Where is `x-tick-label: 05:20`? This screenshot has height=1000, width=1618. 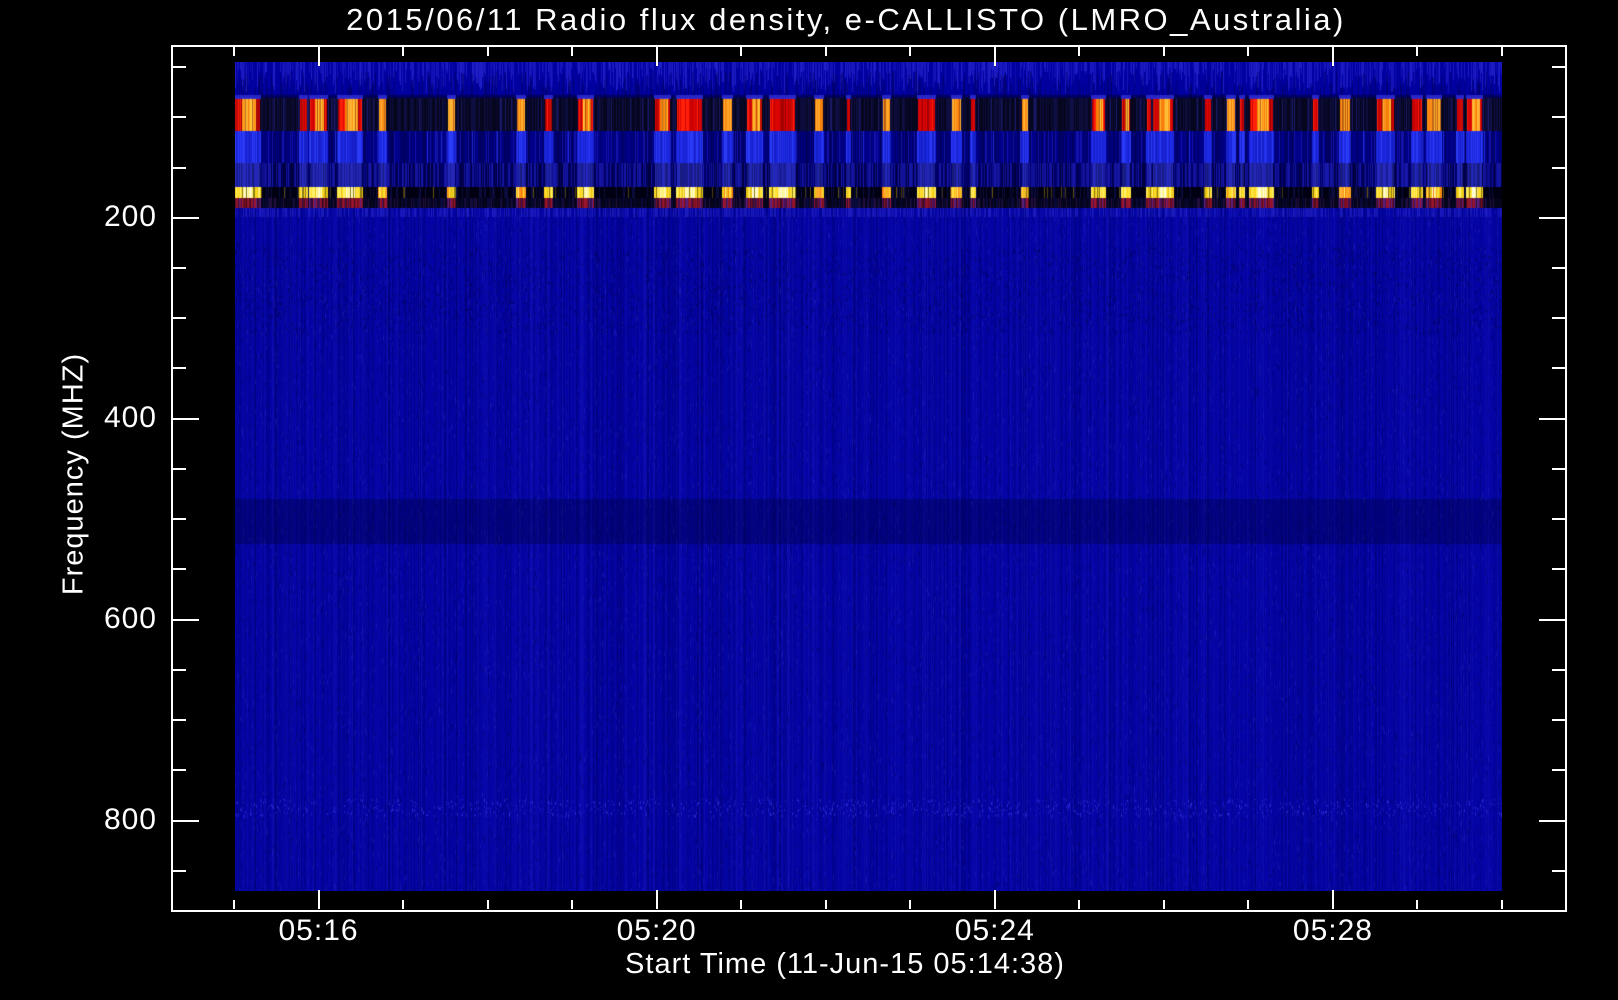
x-tick-label: 05:20 is located at coordinates (656, 930).